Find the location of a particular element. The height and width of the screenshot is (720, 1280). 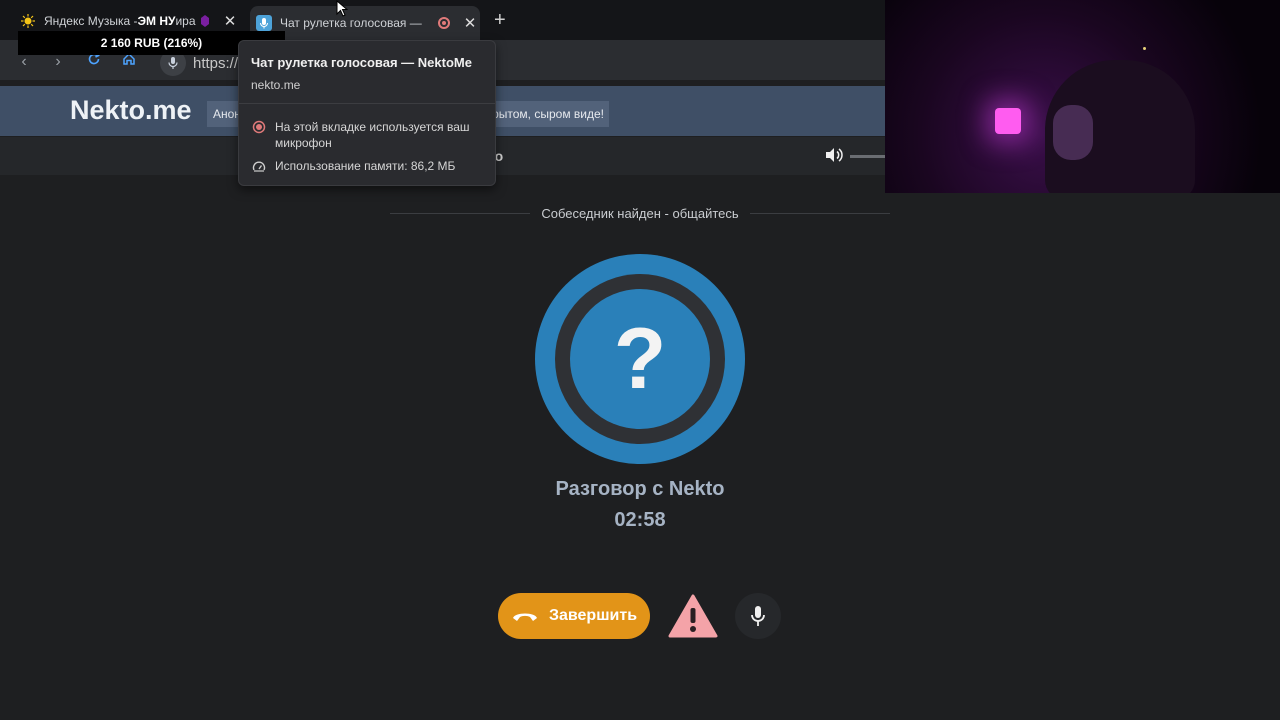

question-mark-icon: ? is located at coordinates (640, 359).